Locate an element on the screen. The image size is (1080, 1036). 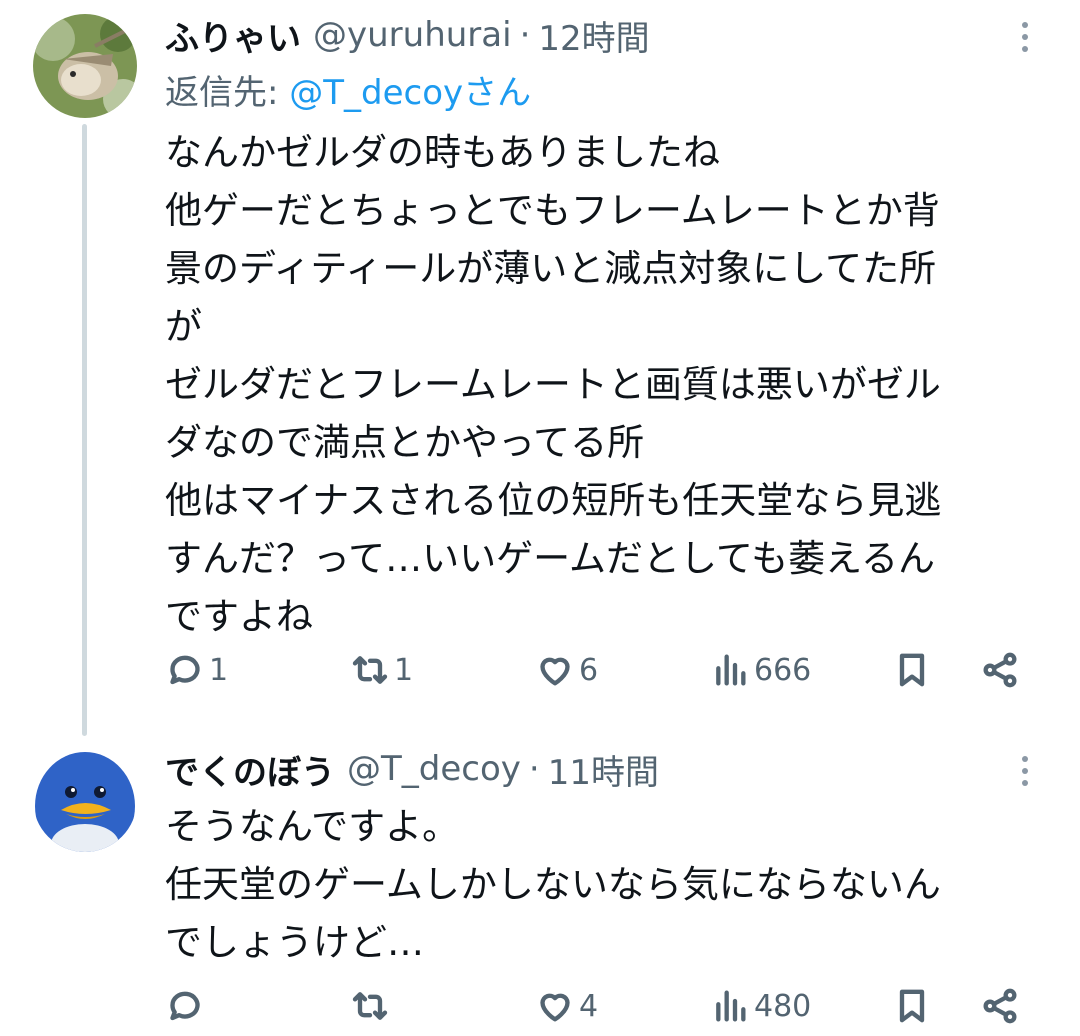
tweet-text-line: ダなので満点とかやってる所 is located at coordinates (405, 442).